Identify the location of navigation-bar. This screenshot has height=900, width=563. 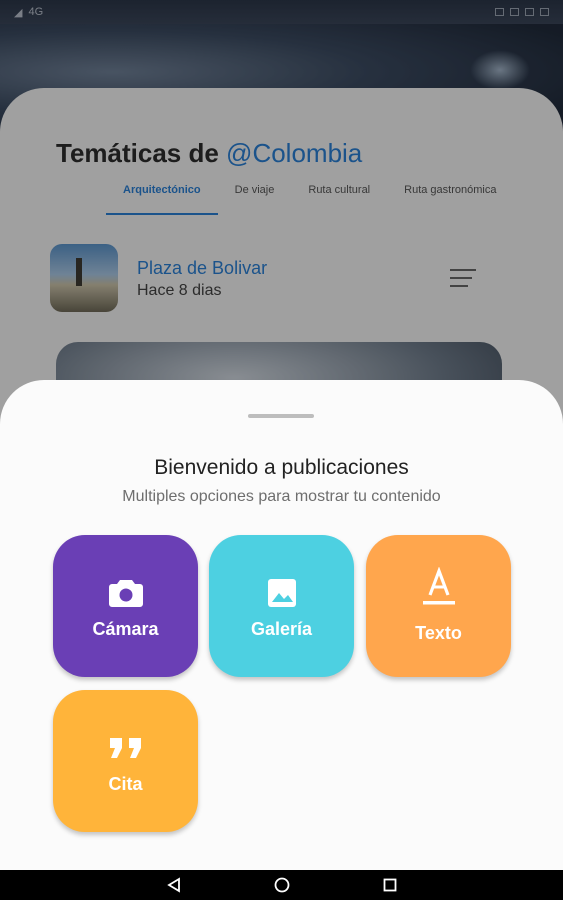
(281, 885).